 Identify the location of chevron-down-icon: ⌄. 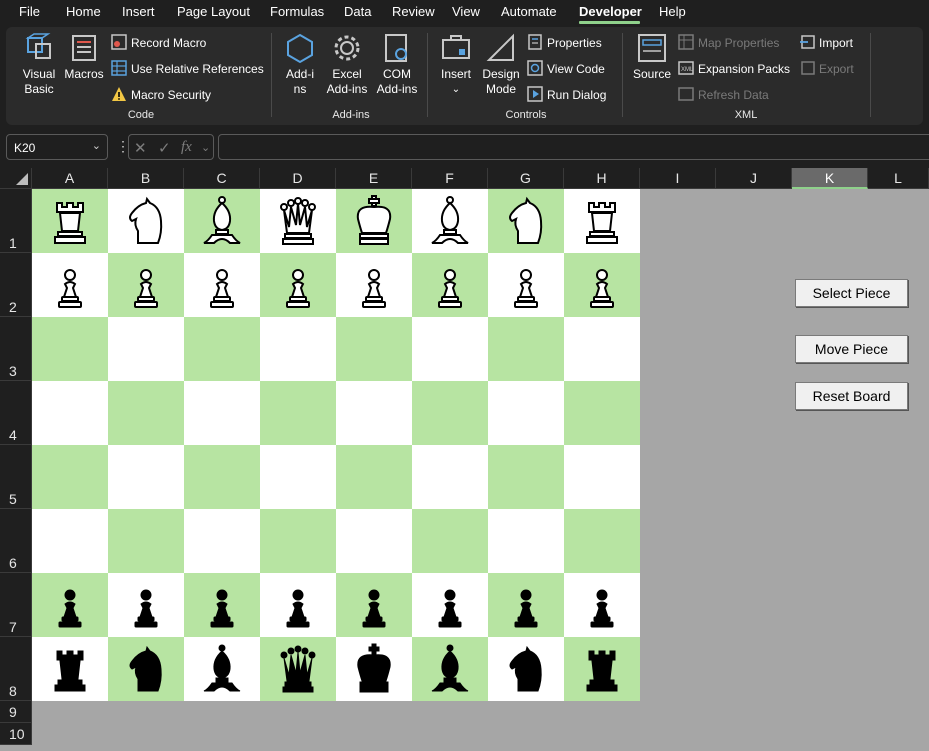
(96, 145).